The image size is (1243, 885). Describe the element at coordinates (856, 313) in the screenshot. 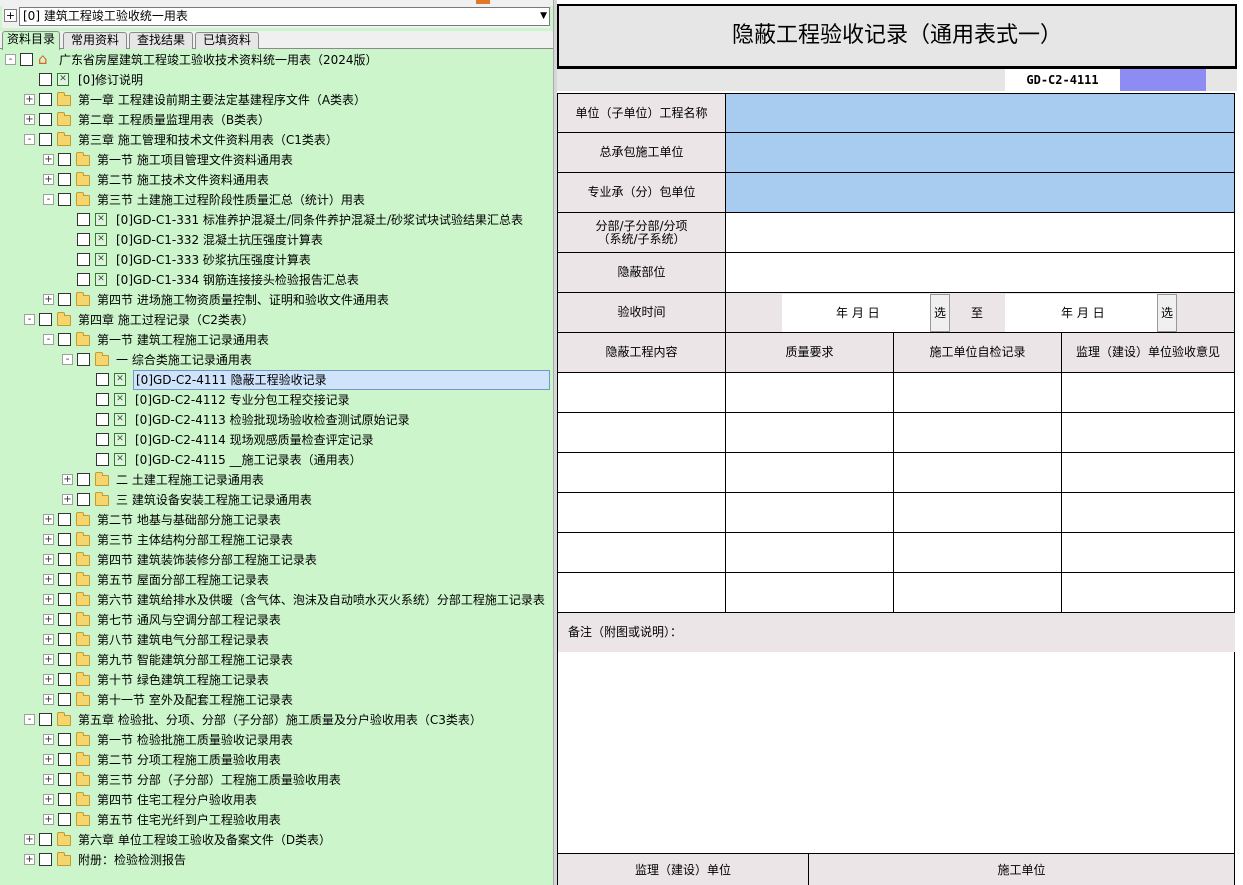

I see `date-from-field: 年 月 日` at that location.